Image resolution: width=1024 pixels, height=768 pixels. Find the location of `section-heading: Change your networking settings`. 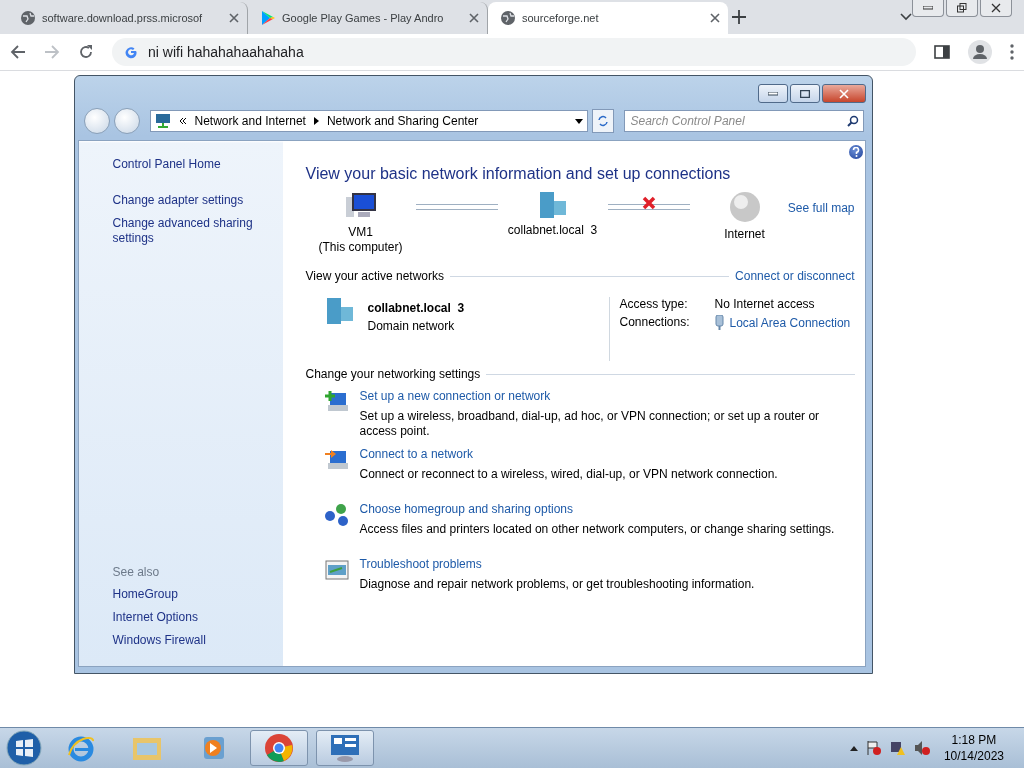

section-heading: Change your networking settings is located at coordinates (393, 374).